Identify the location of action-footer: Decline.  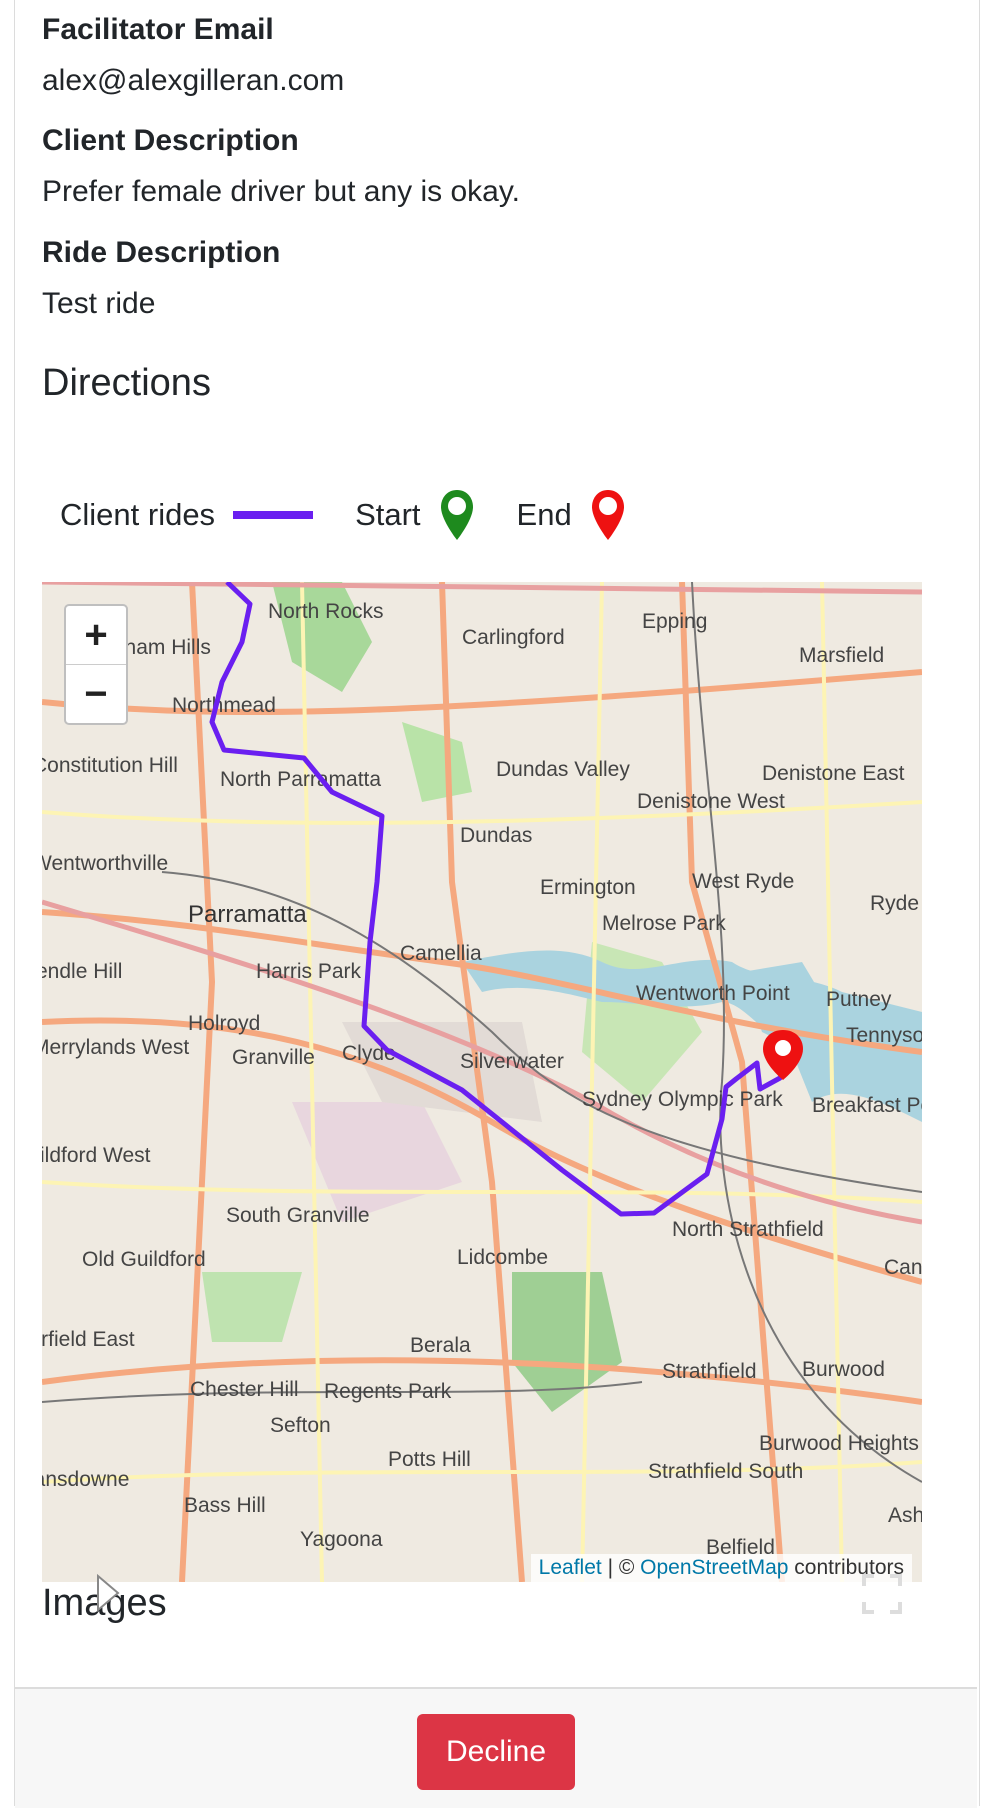
(496, 1747).